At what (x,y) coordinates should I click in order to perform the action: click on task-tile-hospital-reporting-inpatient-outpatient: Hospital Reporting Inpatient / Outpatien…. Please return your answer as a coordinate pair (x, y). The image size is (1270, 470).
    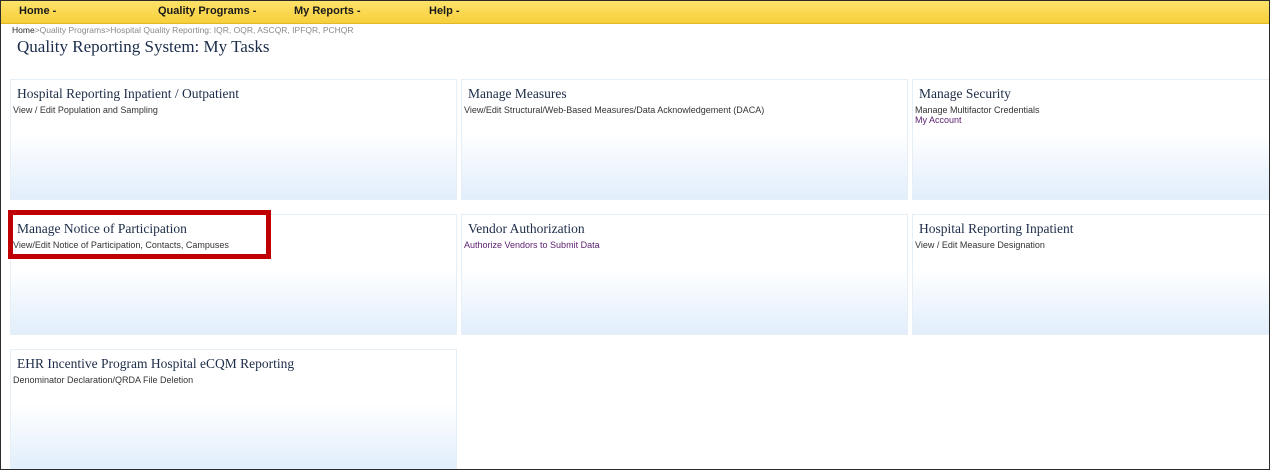
    Looking at the image, I should click on (233, 139).